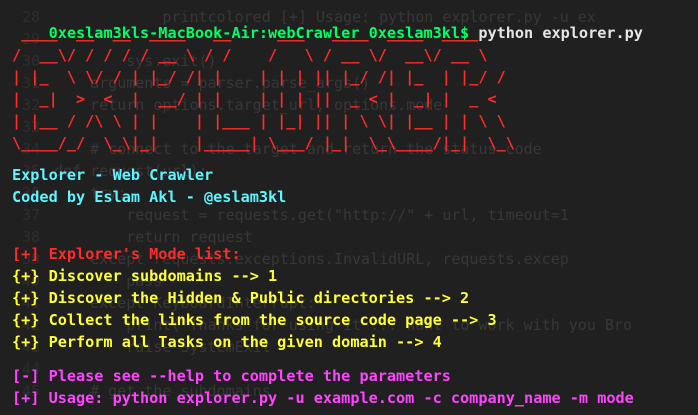 The height and width of the screenshot is (415, 698). Describe the element at coordinates (113, 175) in the screenshot. I see `tool-title: Explorer - Web Crawler` at that location.